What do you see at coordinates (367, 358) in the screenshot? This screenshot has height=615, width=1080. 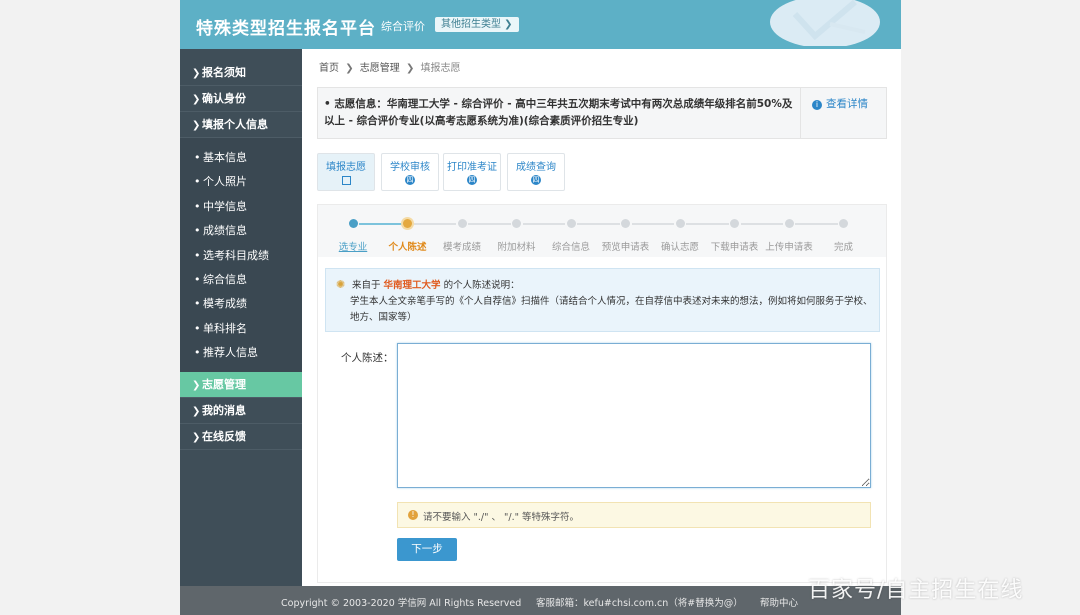 I see `personal-statement-label: 个人陈述：` at bounding box center [367, 358].